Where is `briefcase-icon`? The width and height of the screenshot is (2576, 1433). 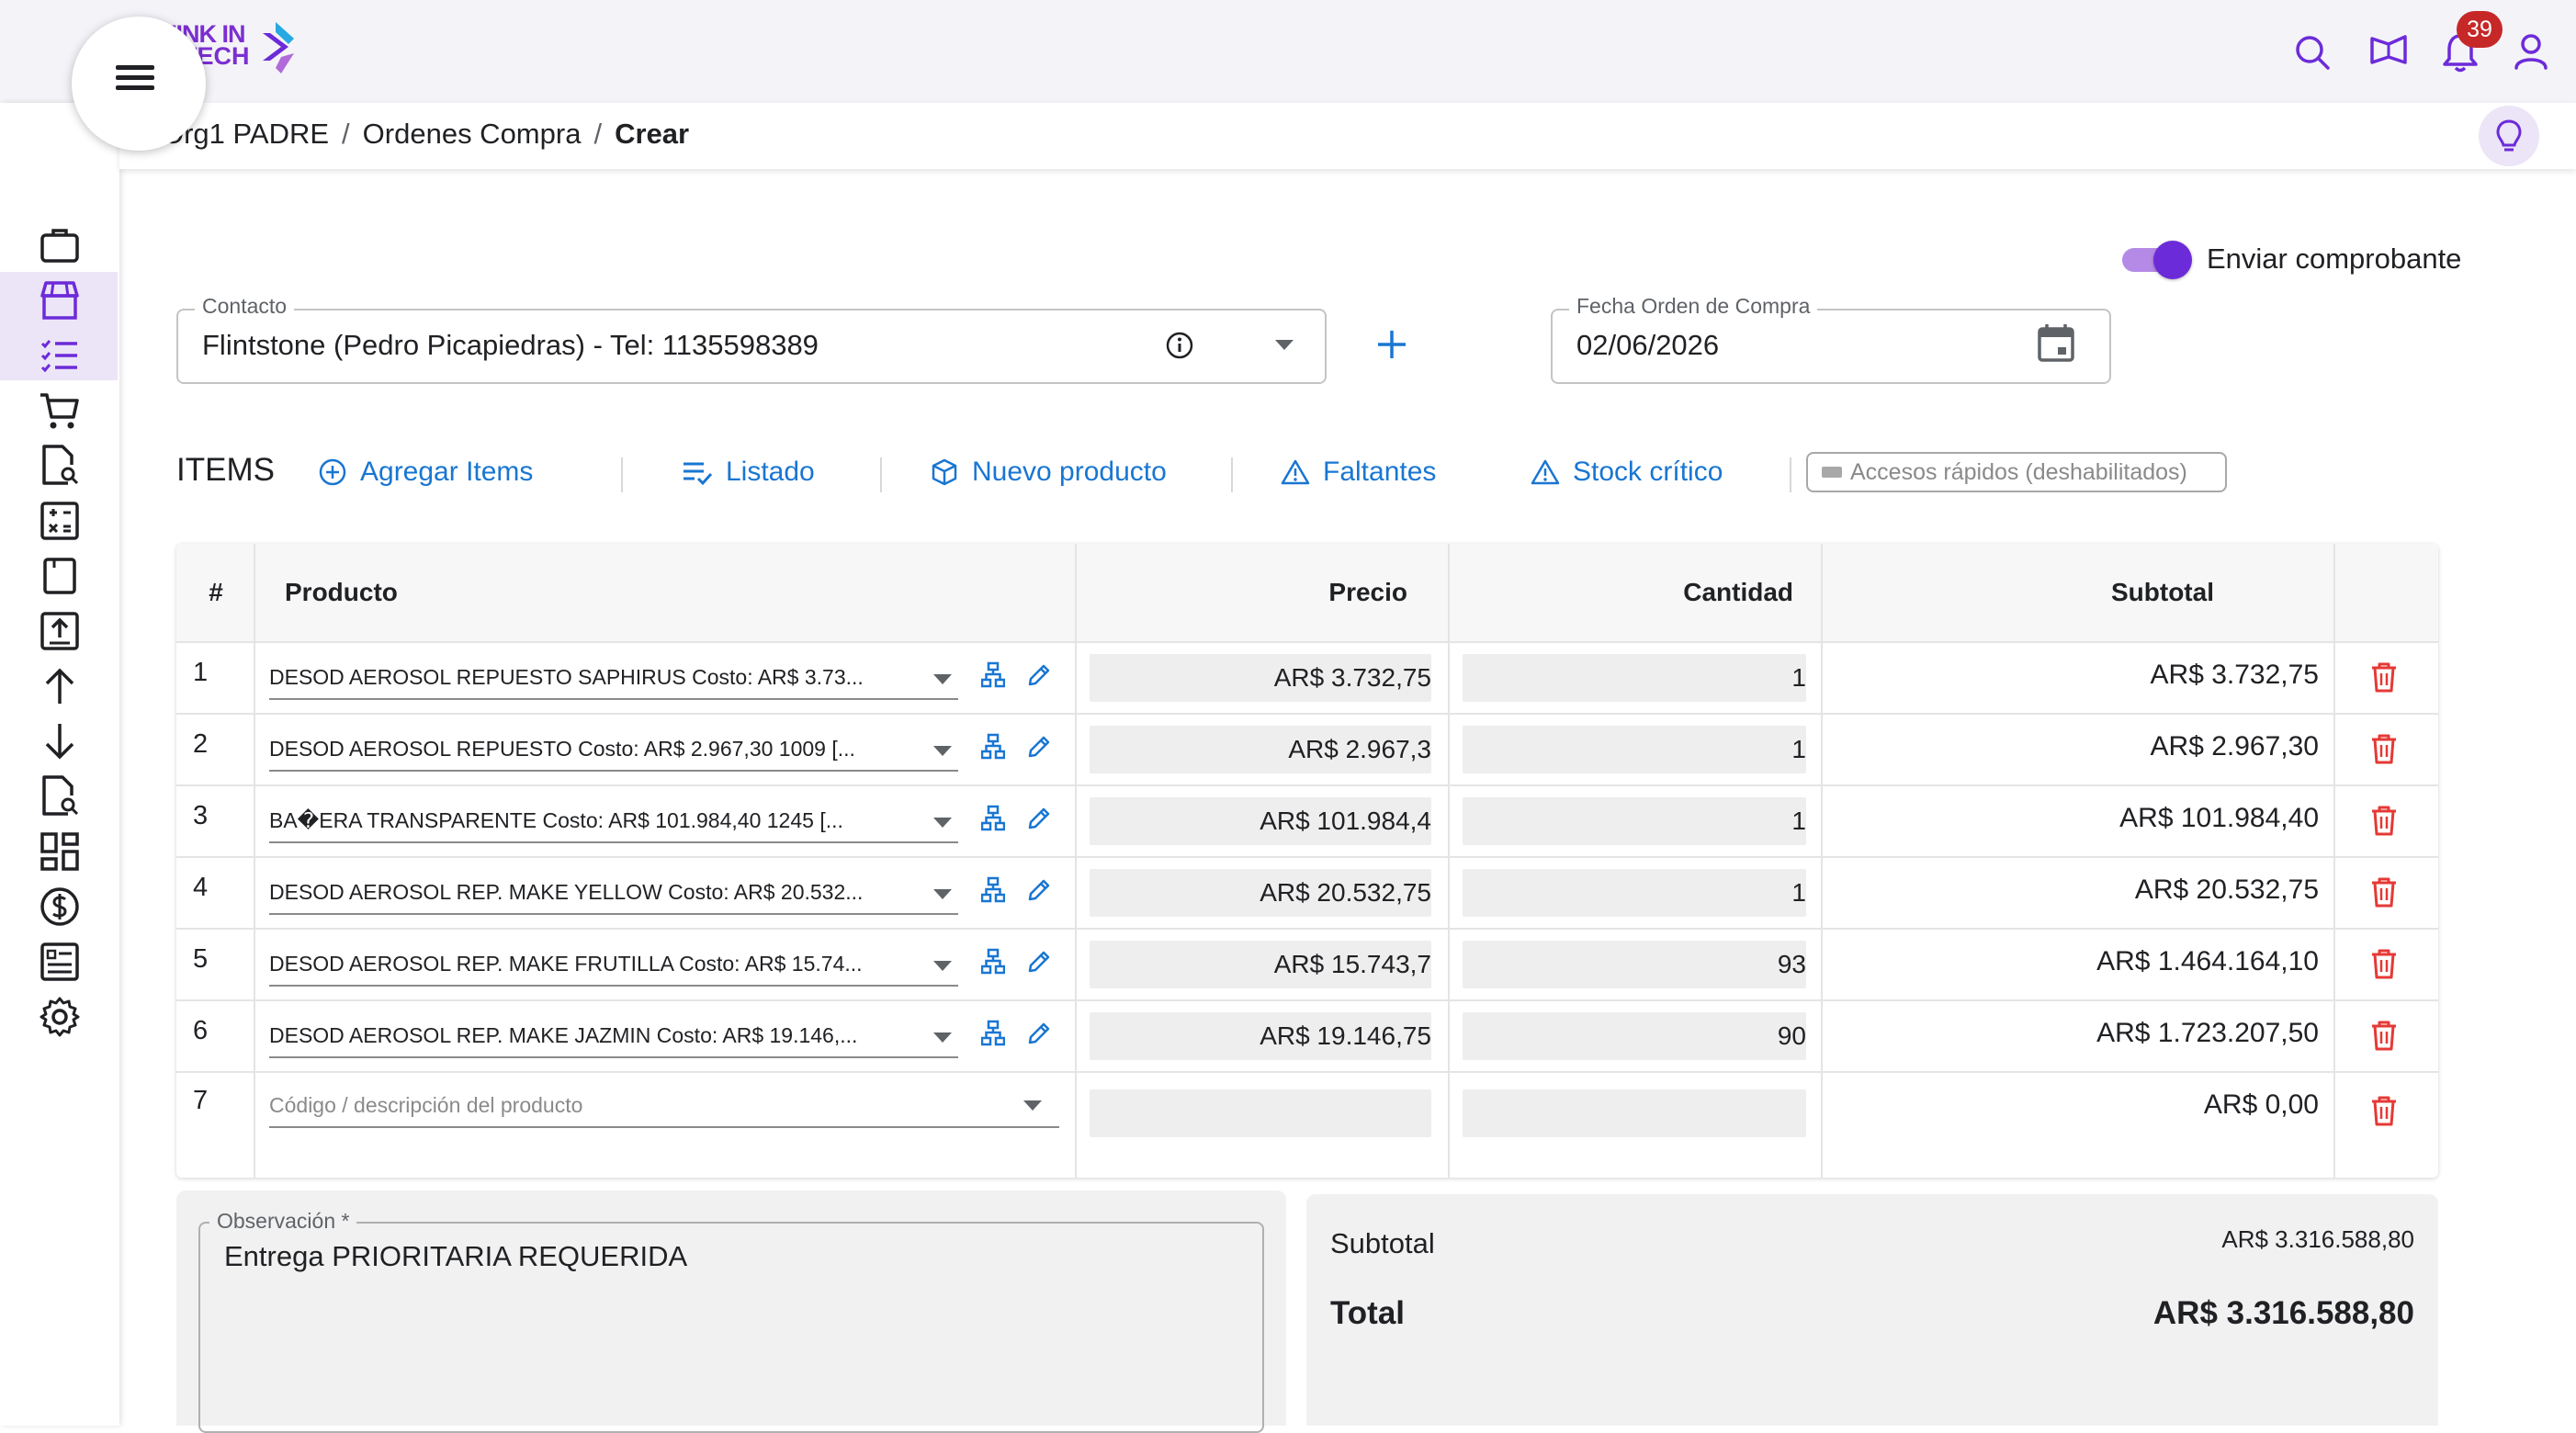 briefcase-icon is located at coordinates (60, 245).